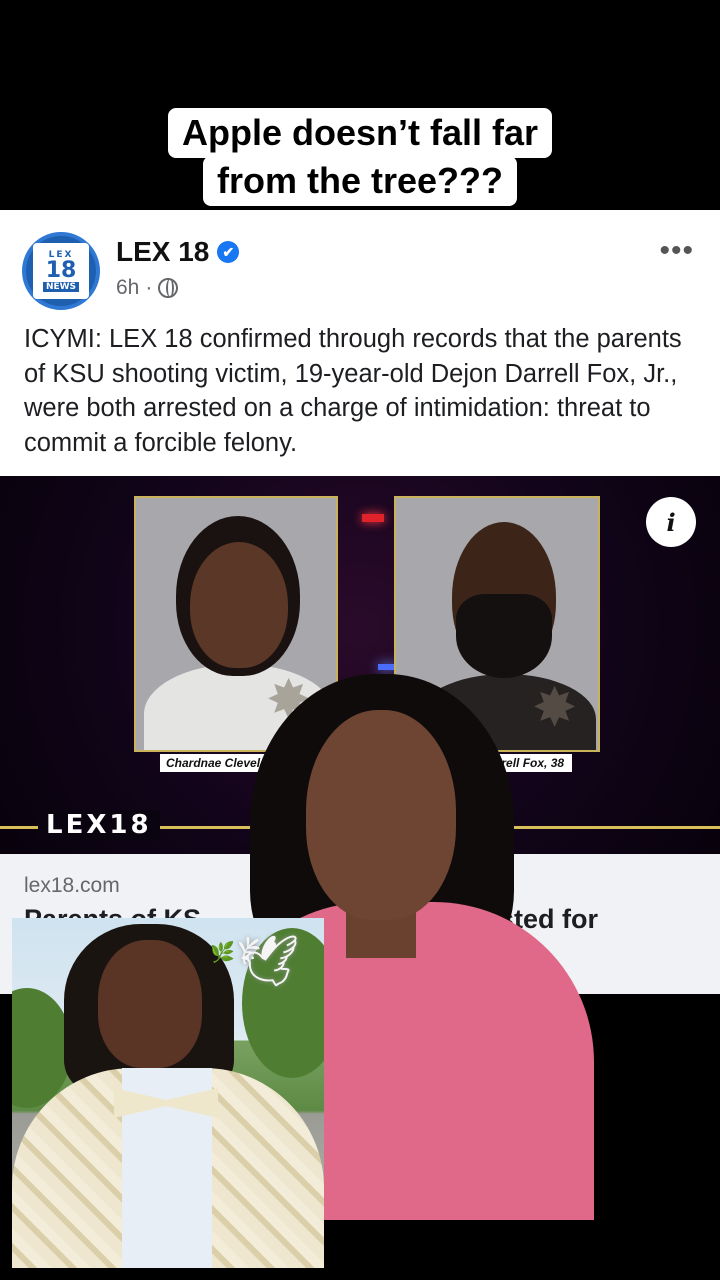 The height and width of the screenshot is (1280, 720). Describe the element at coordinates (127, 288) in the screenshot. I see `post-time: 6h` at that location.